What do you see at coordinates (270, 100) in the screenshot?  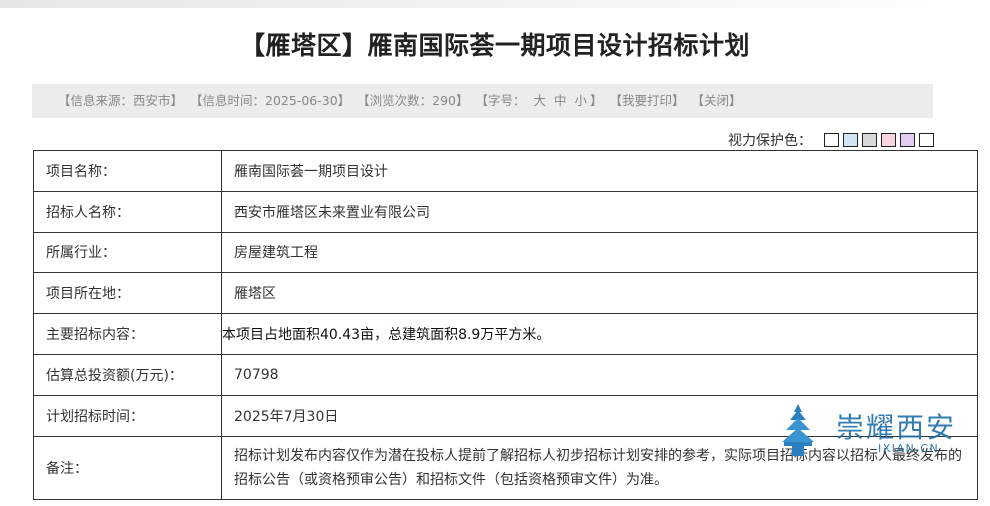 I see `info-time: 【信息时间：2025-06-30】` at bounding box center [270, 100].